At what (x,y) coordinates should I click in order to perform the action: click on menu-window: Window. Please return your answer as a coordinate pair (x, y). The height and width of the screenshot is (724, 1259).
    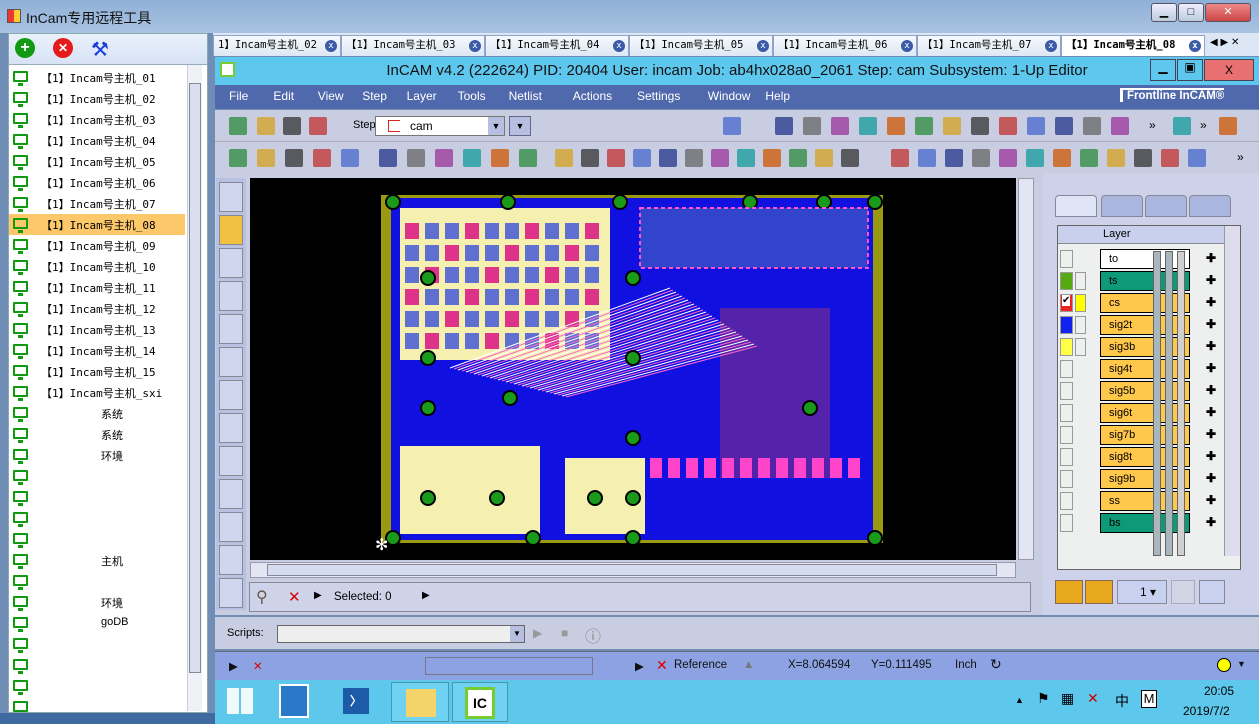
    Looking at the image, I should click on (729, 96).